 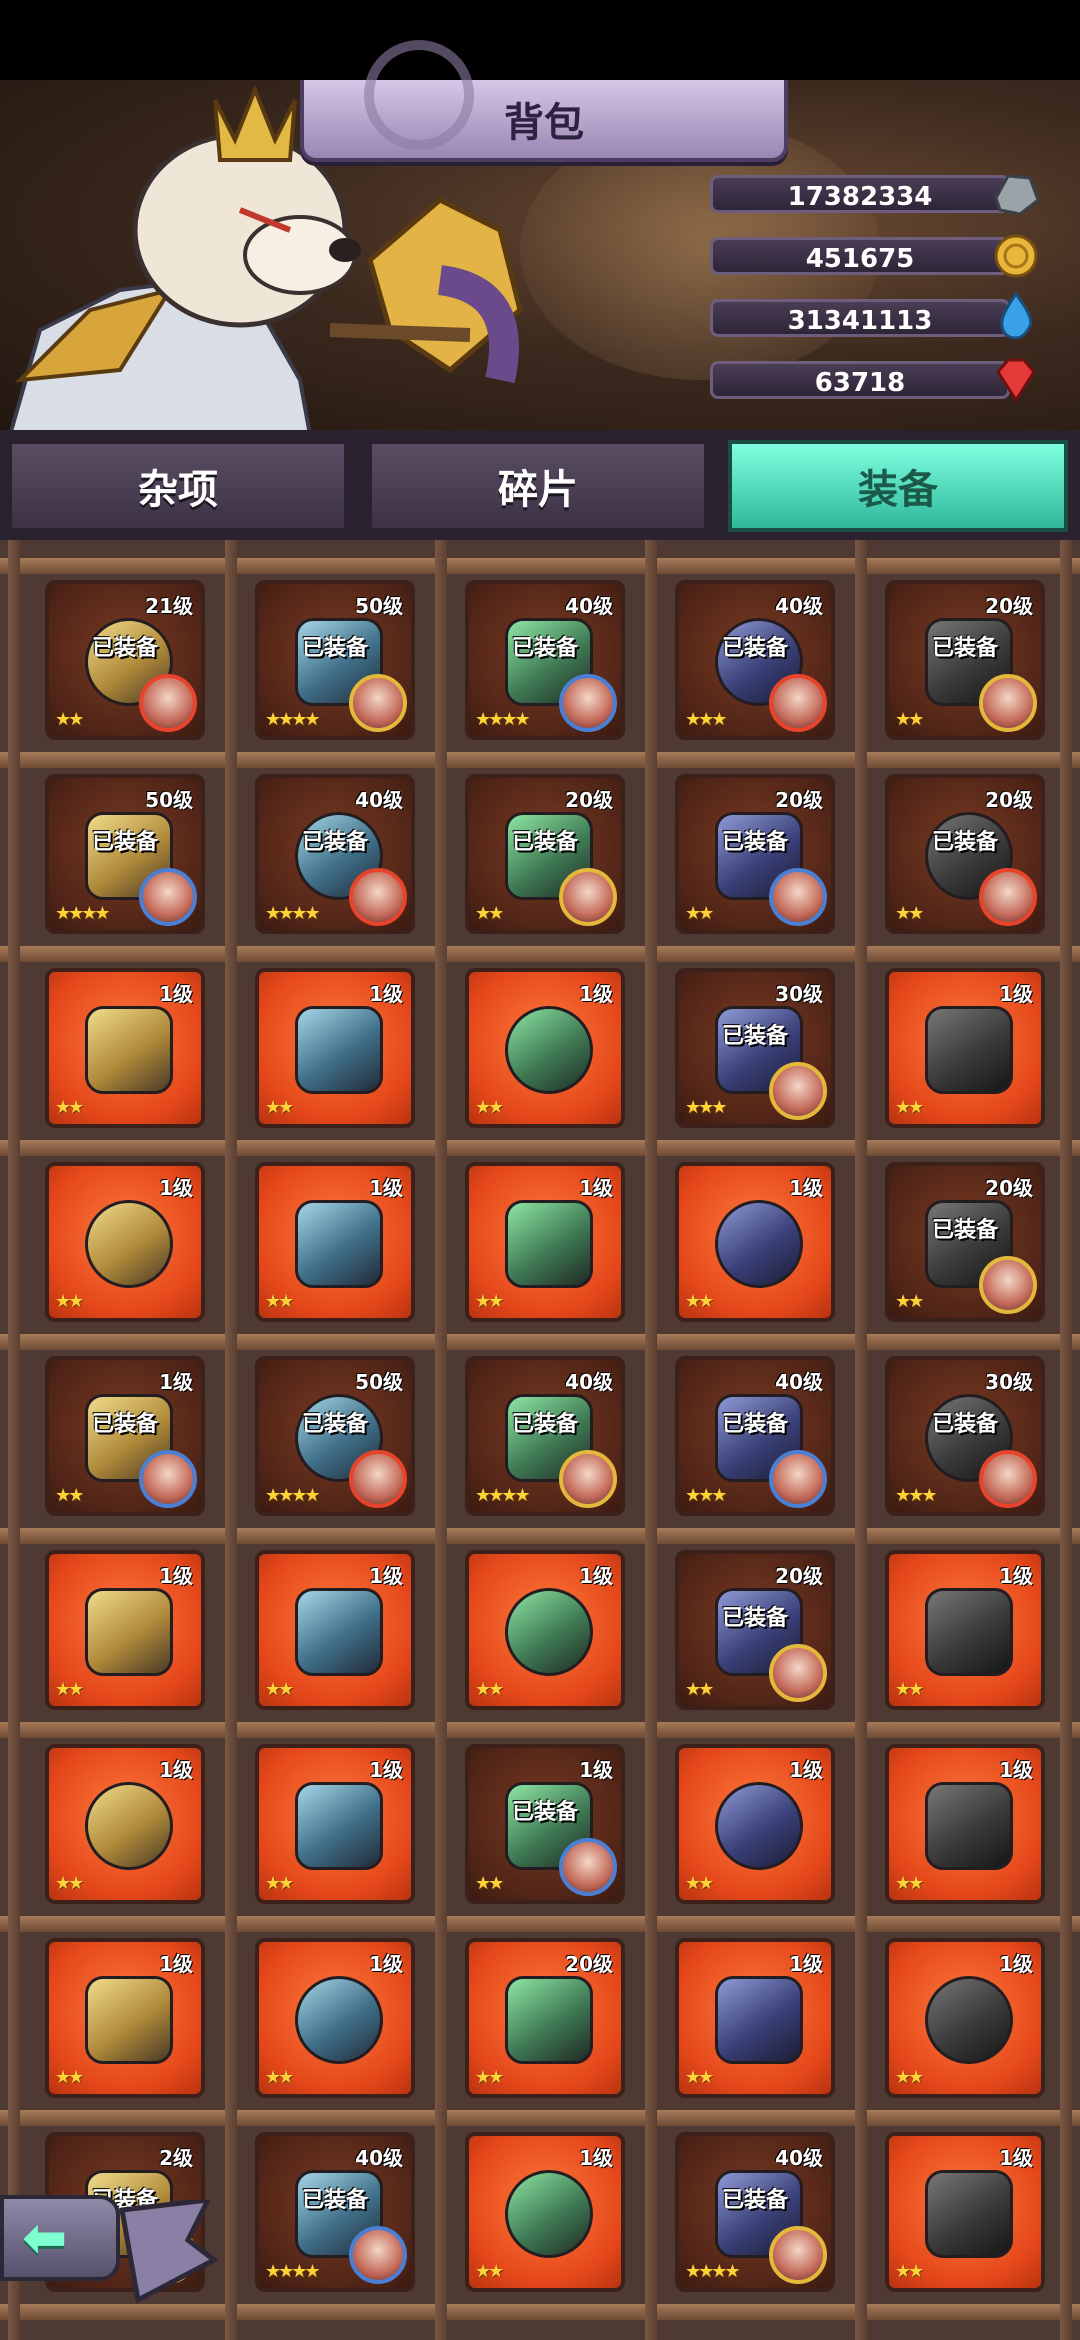 I want to click on page-title: 背包, so click(x=544, y=123).